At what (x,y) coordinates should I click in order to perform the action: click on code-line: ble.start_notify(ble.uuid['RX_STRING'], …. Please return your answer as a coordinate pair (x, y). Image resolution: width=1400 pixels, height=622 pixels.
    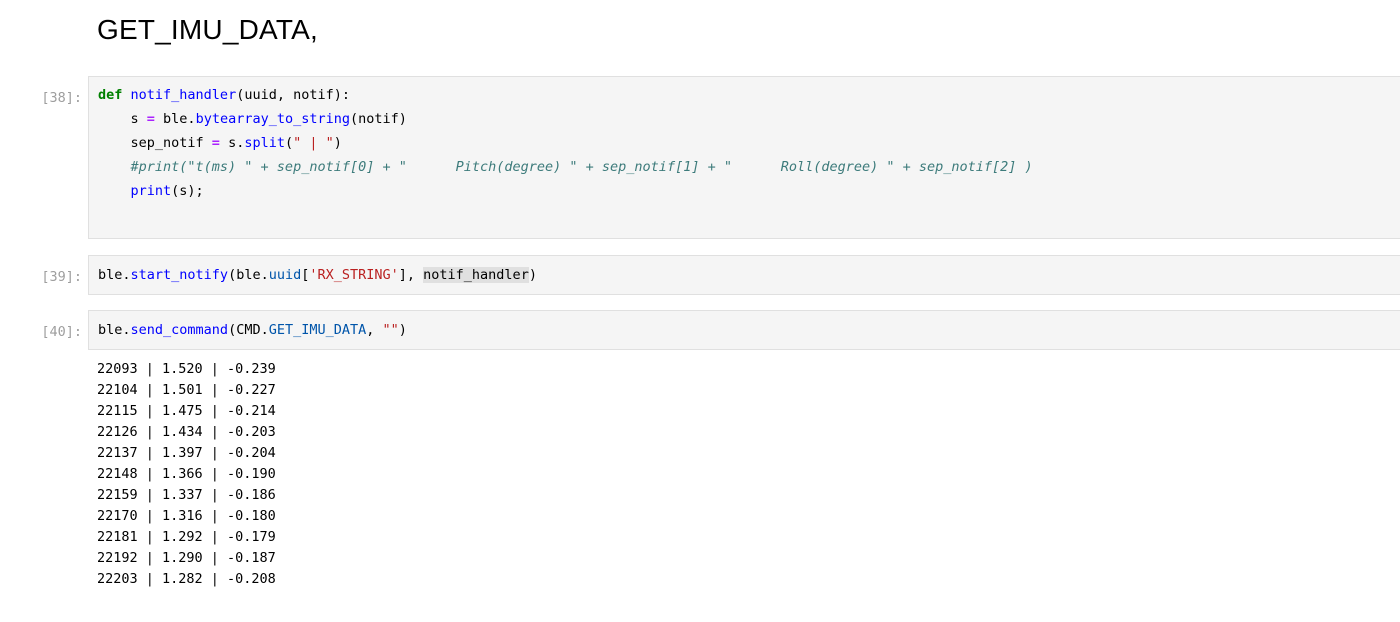
    Looking at the image, I should click on (317, 275).